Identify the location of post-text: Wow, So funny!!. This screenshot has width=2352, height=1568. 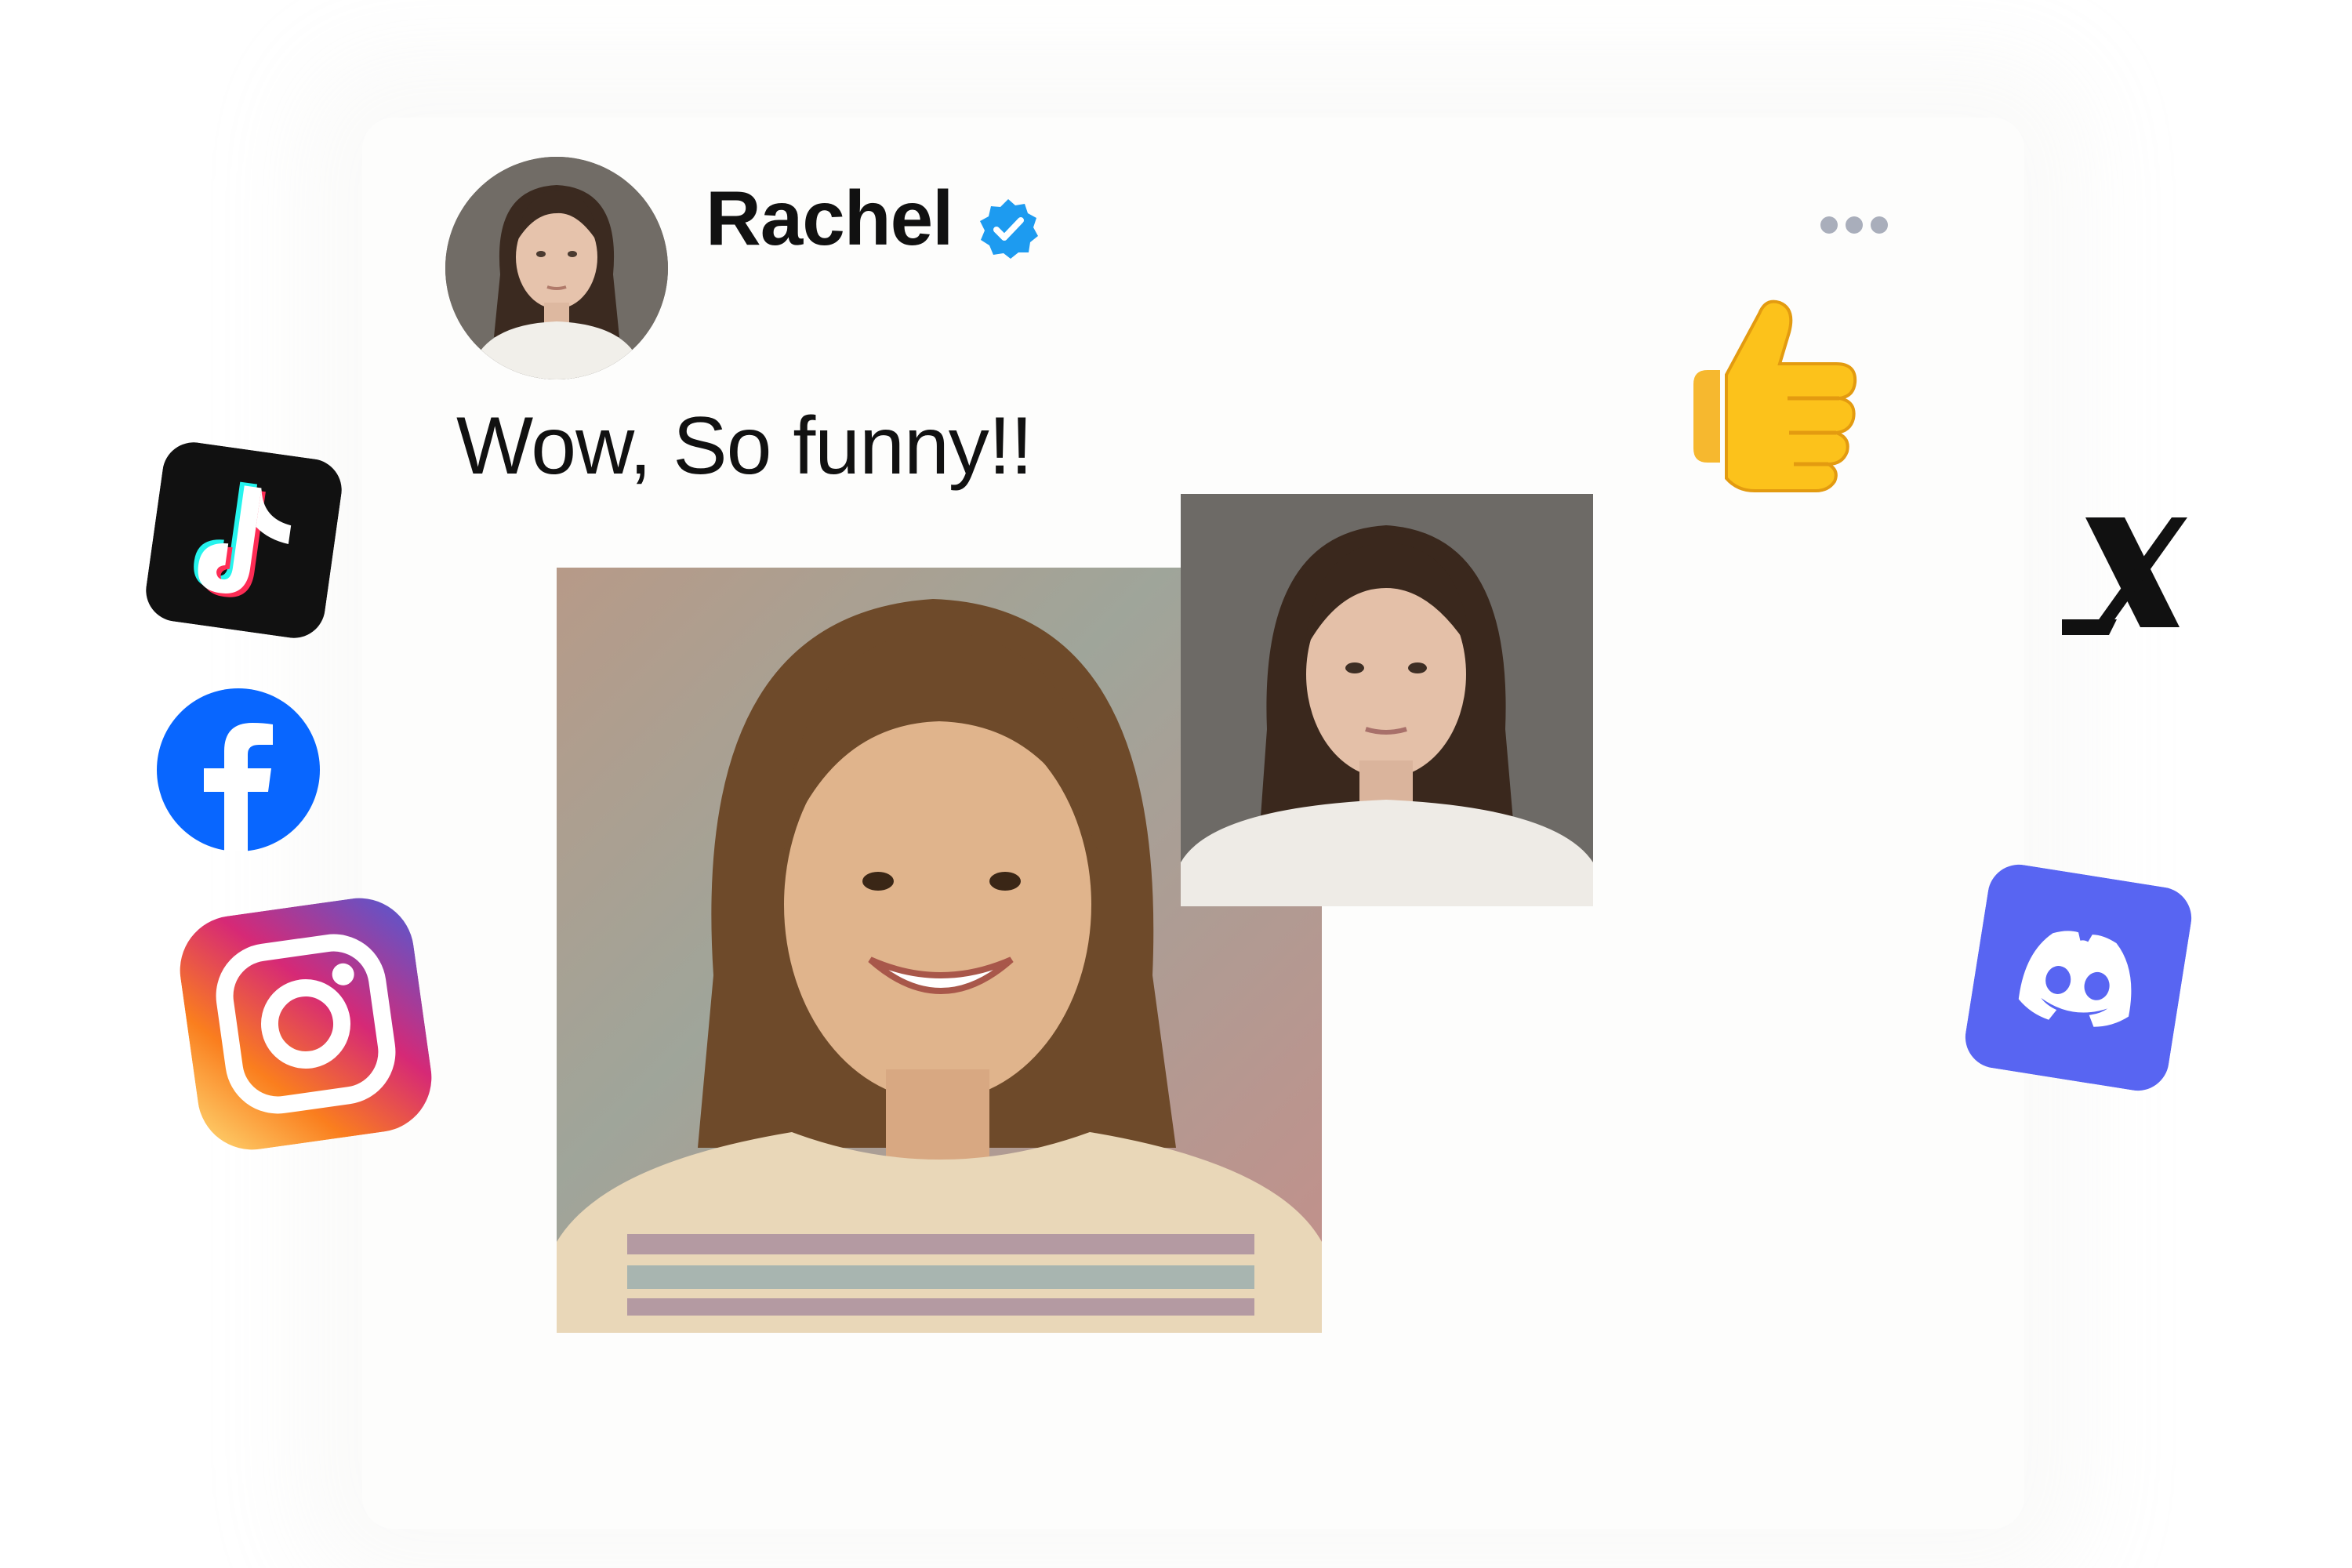
(744, 446).